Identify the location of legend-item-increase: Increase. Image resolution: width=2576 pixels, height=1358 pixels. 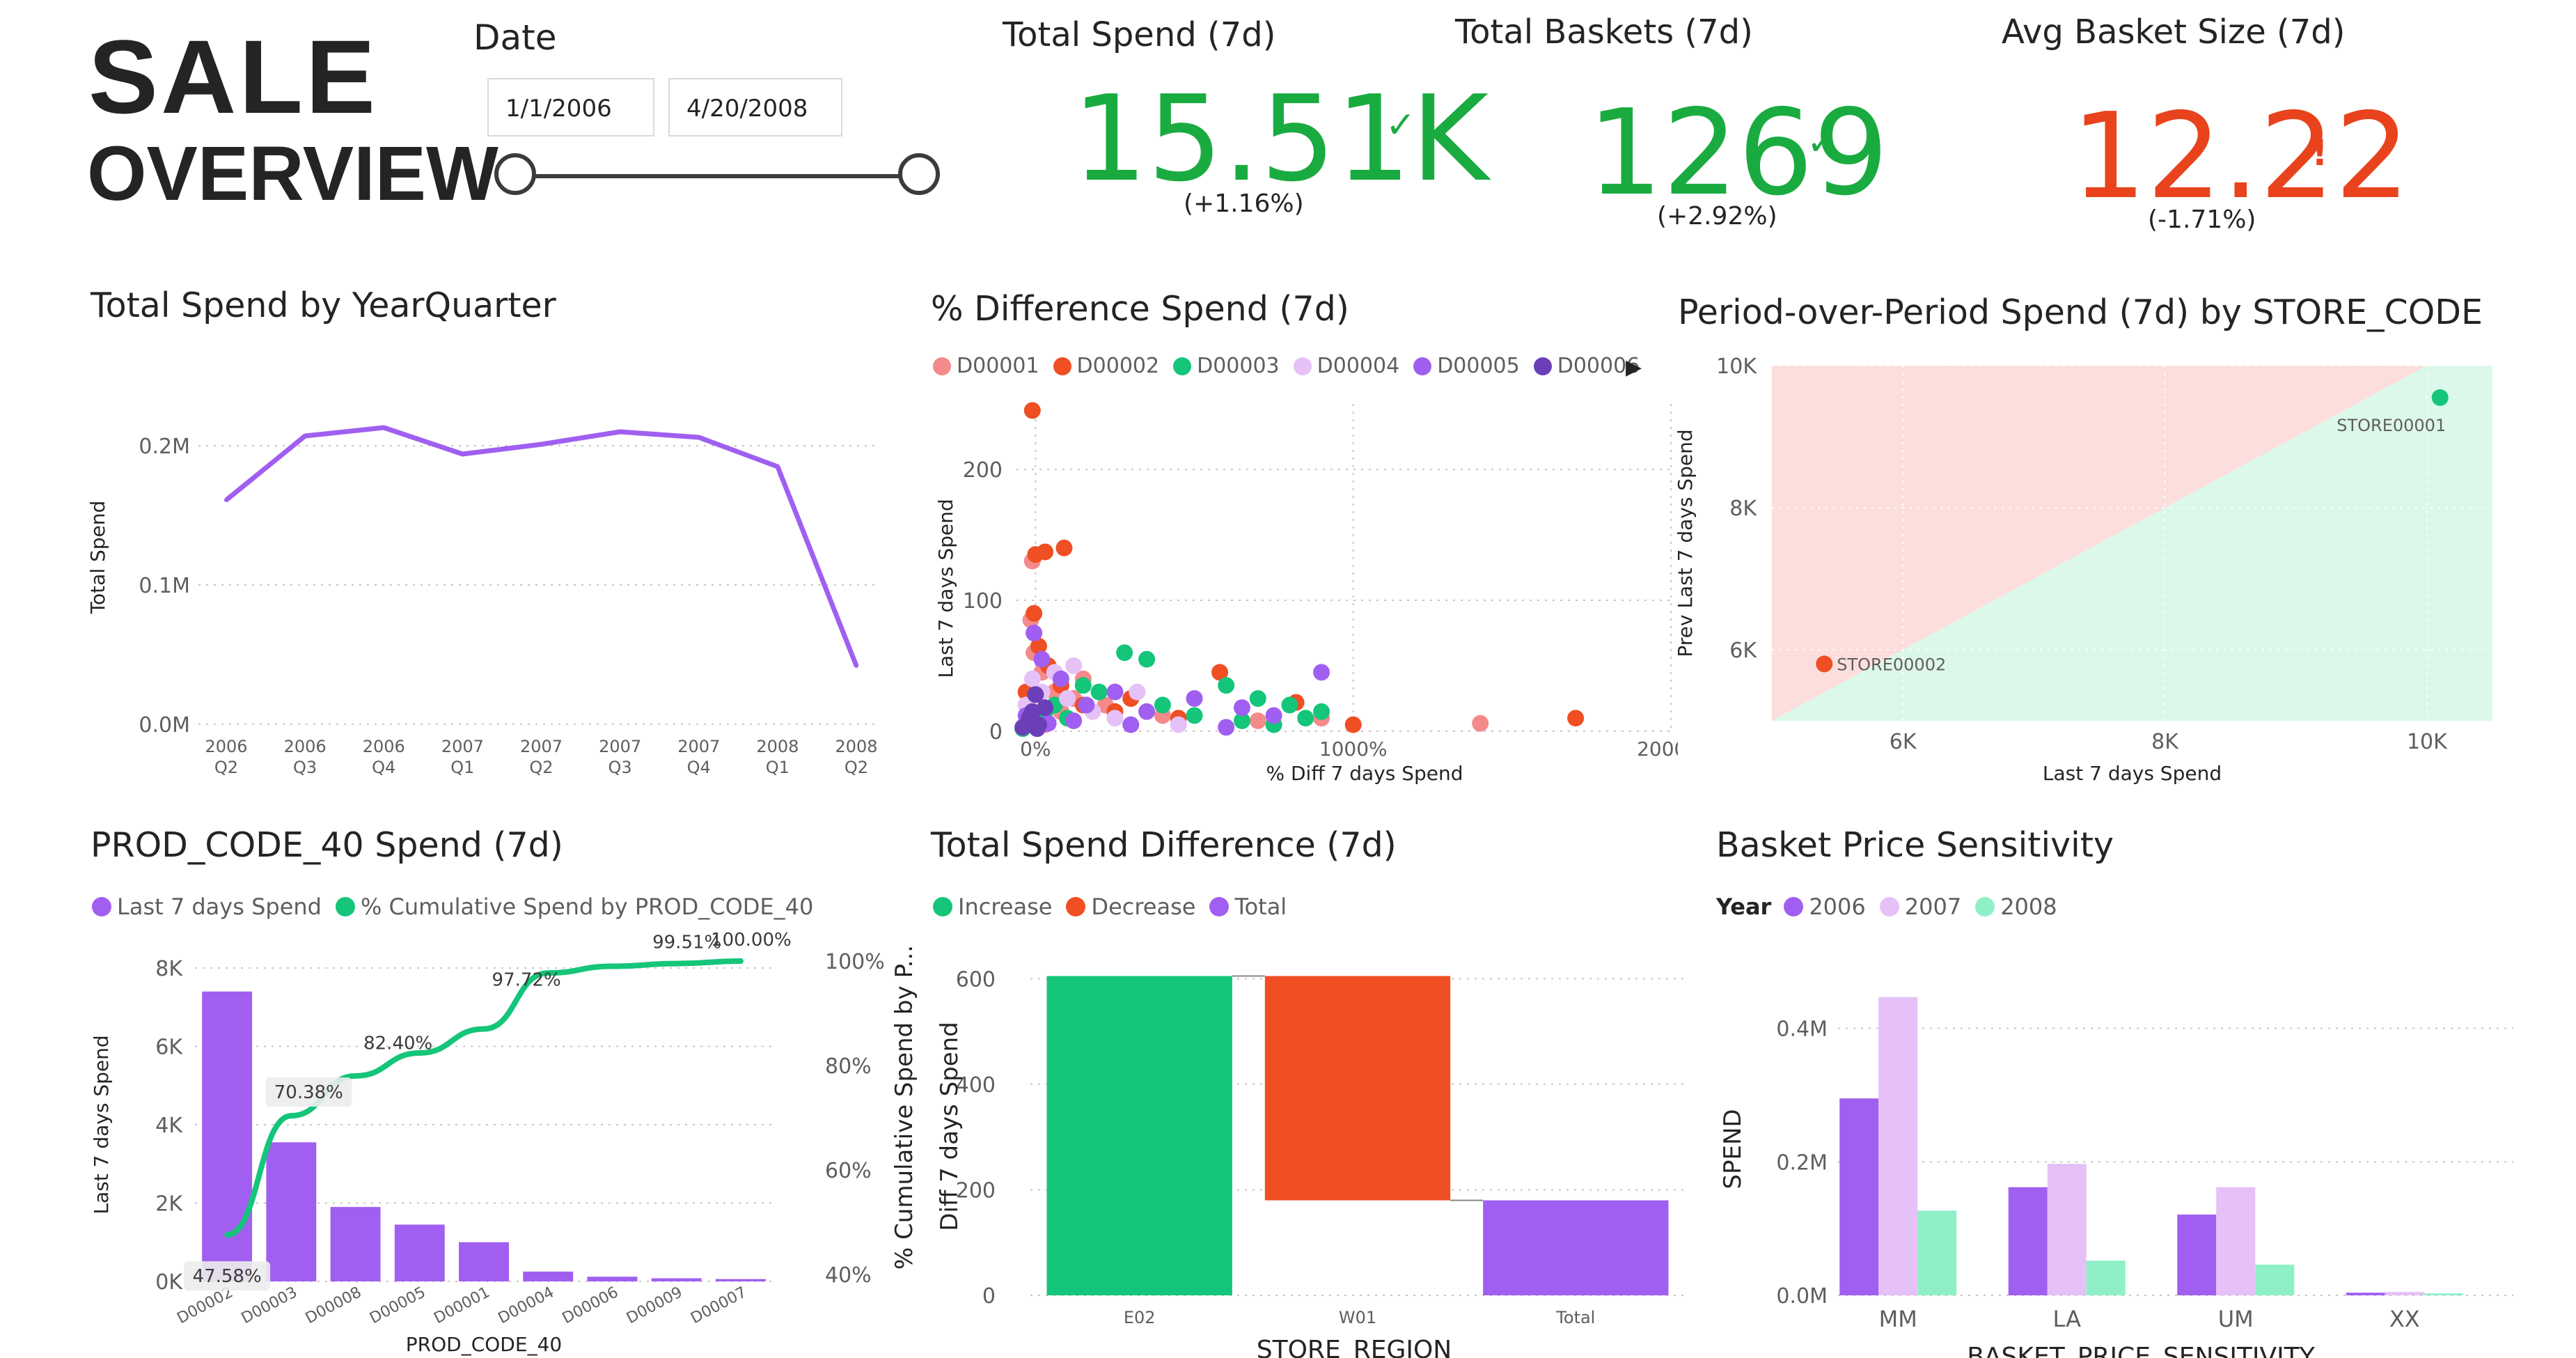
(992, 906).